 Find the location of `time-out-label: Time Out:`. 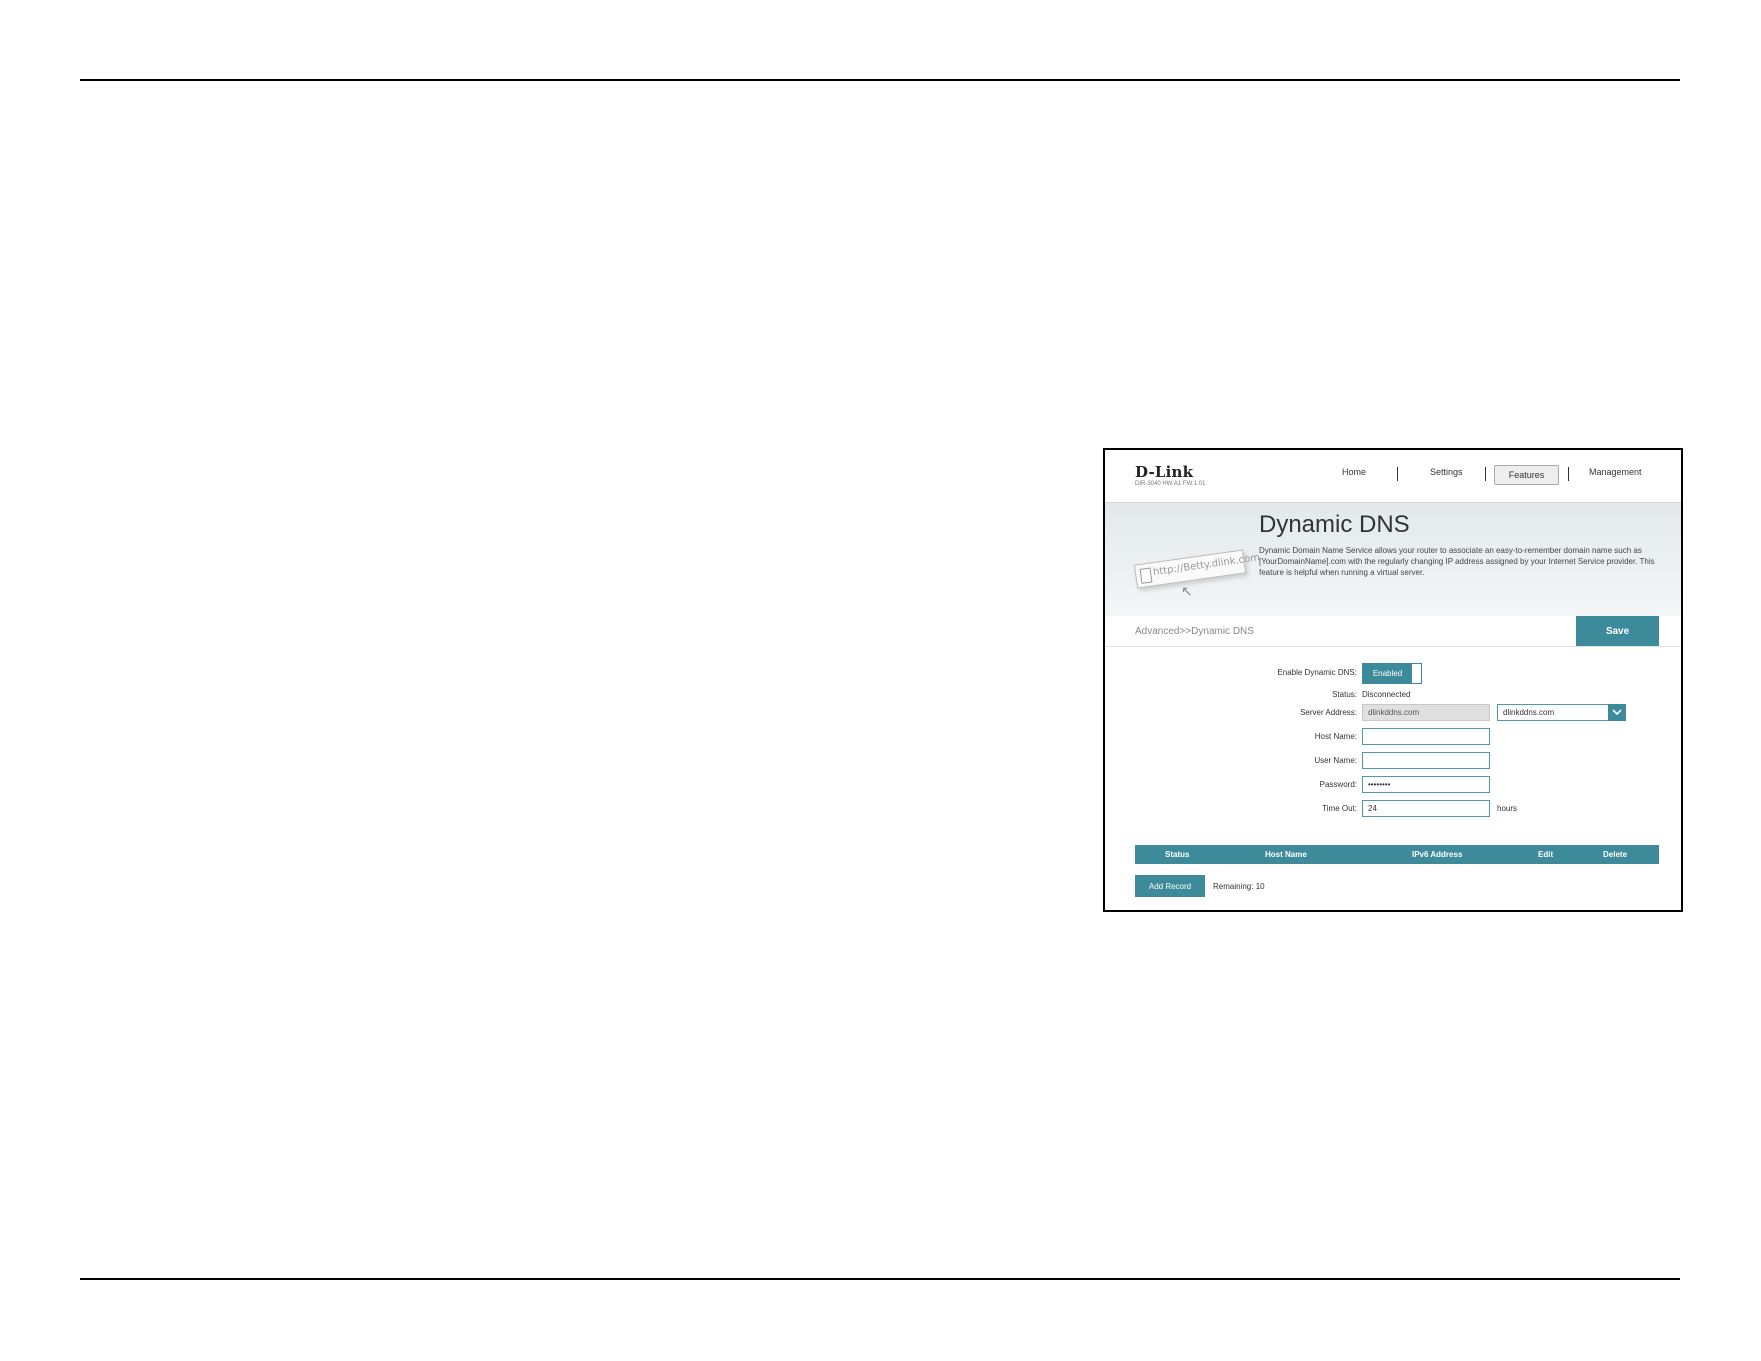

time-out-label: Time Out: is located at coordinates (1339, 808).